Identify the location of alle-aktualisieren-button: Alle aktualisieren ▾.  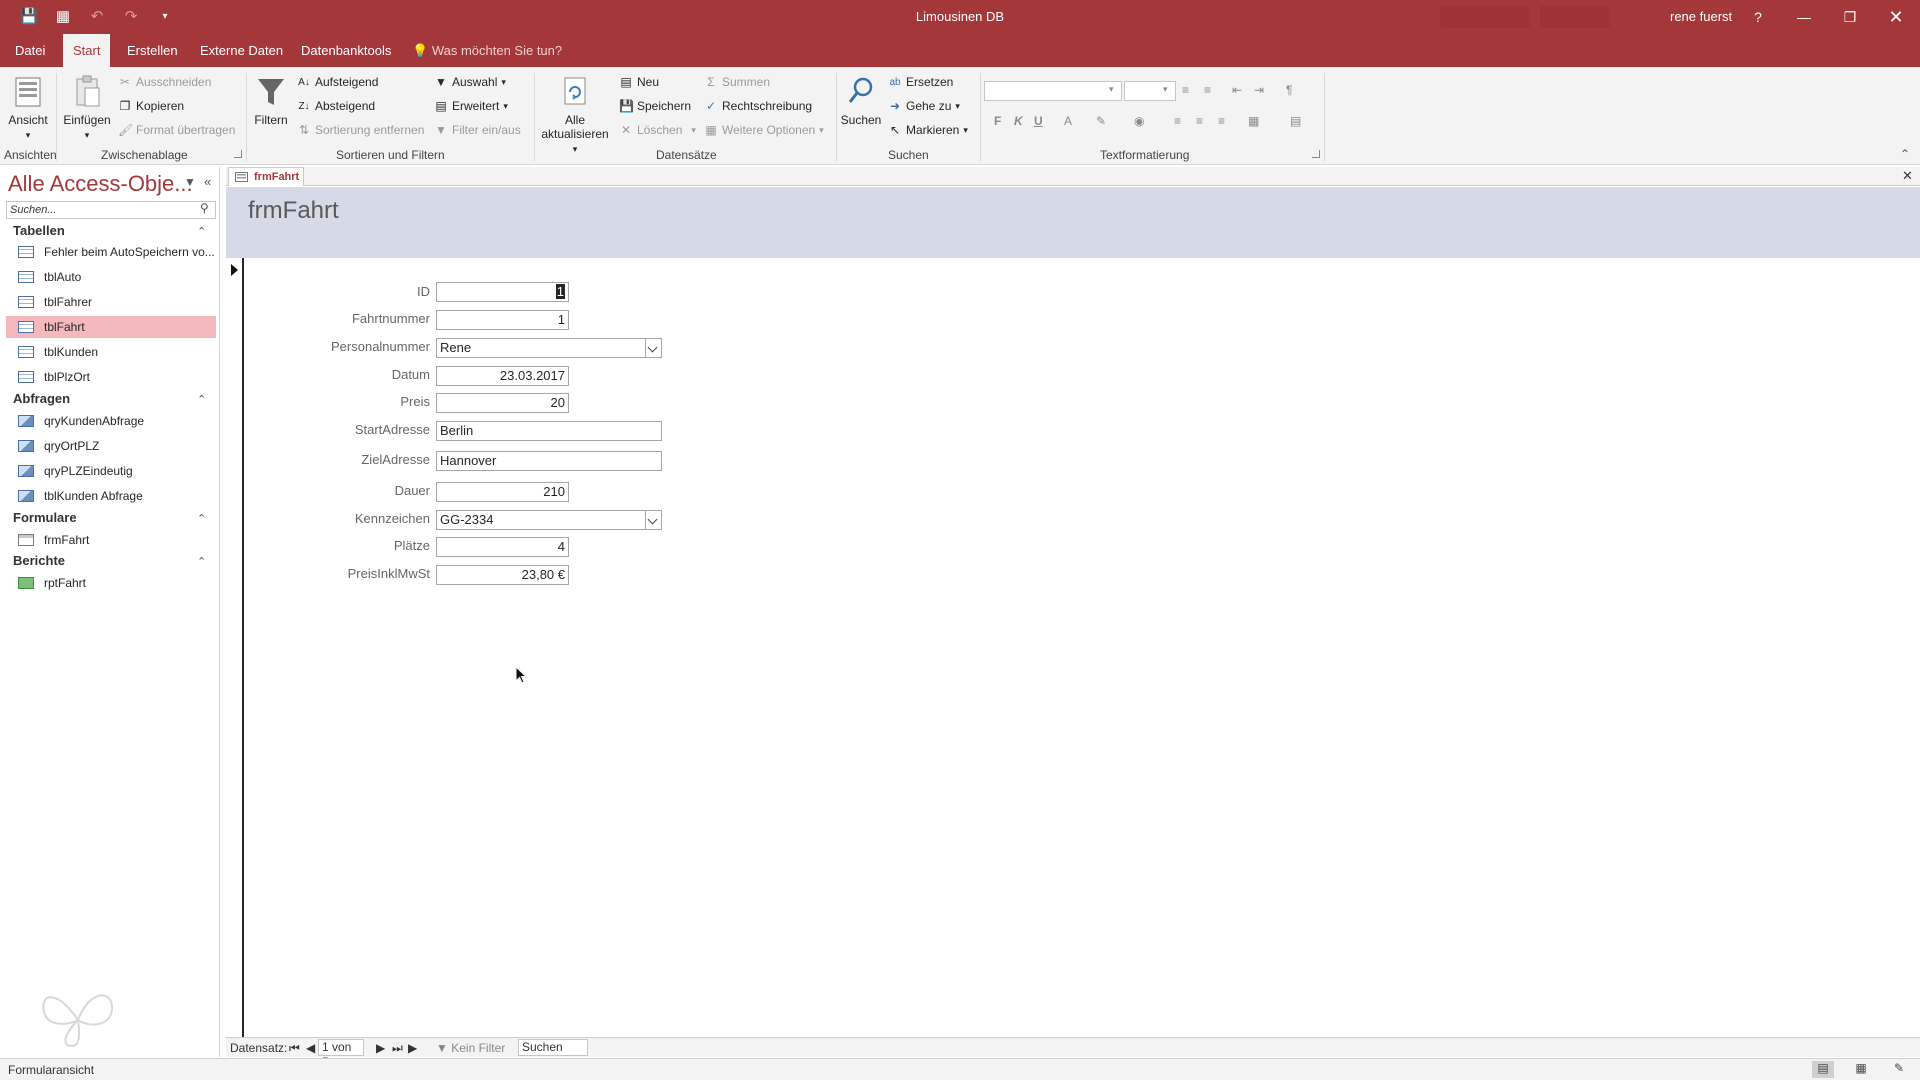
(575, 115).